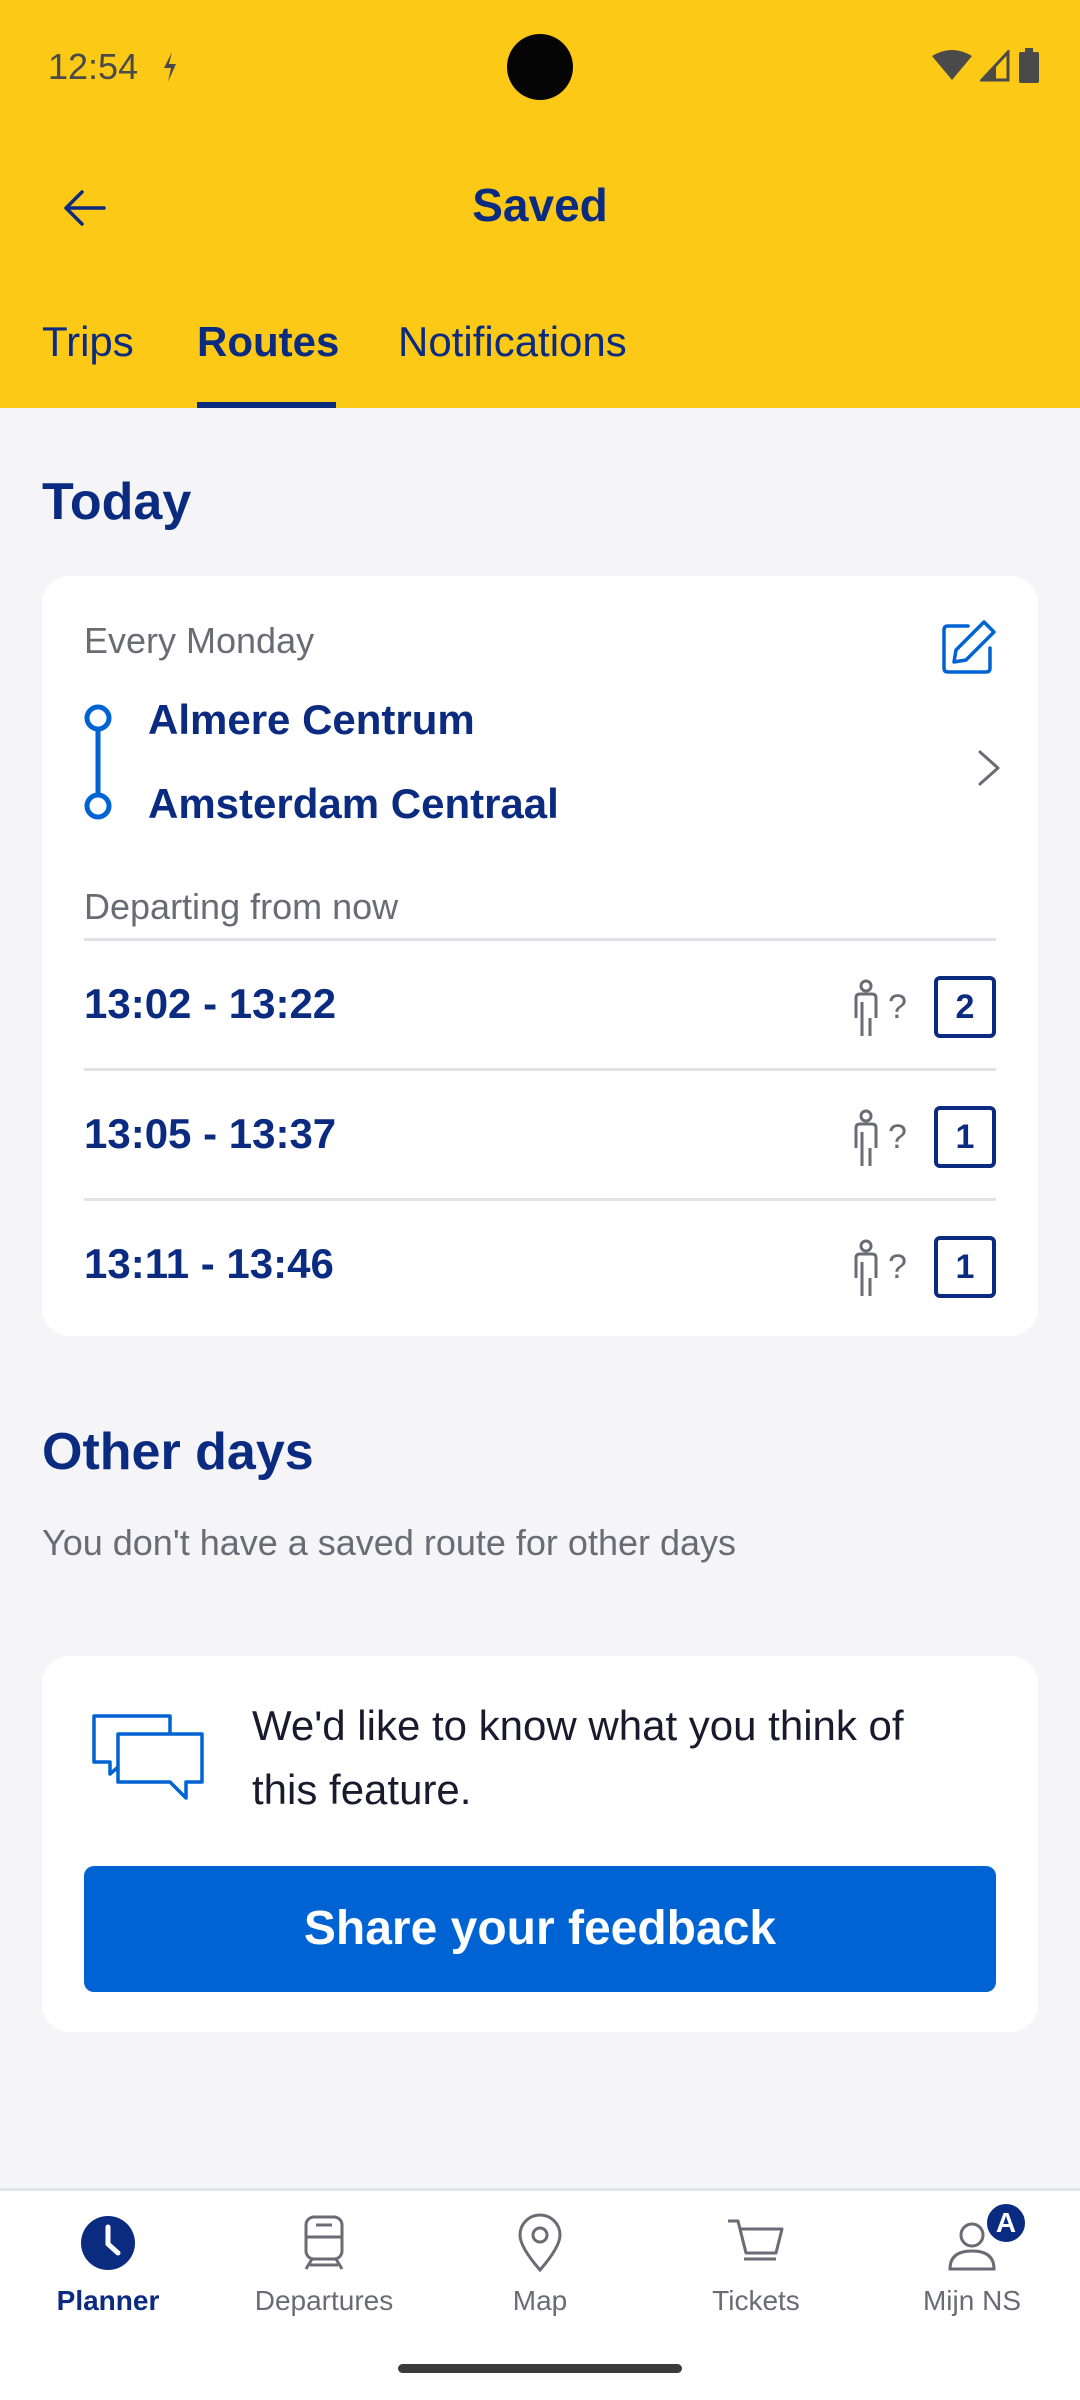 The image size is (1080, 2400). Describe the element at coordinates (108, 2276) in the screenshot. I see `nav-planner: Planner` at that location.